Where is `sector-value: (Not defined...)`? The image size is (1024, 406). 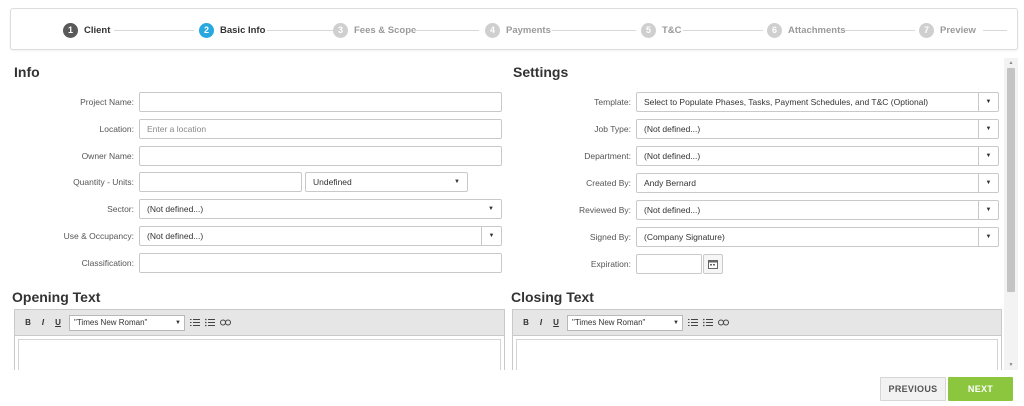
sector-value: (Not defined...) is located at coordinates (175, 209).